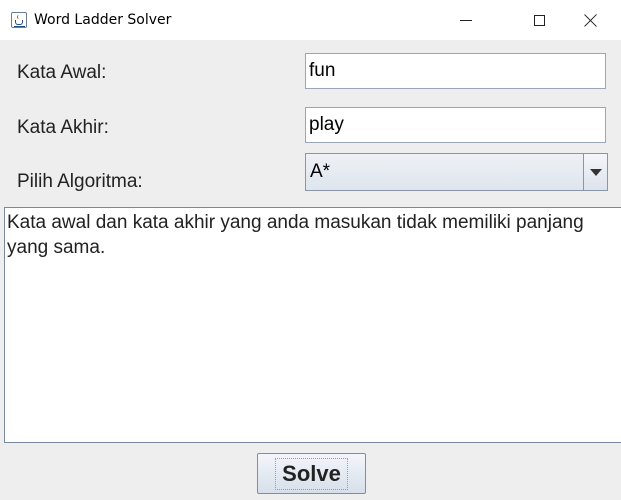 This screenshot has width=621, height=500. I want to click on solve-button: Solve, so click(311, 473).